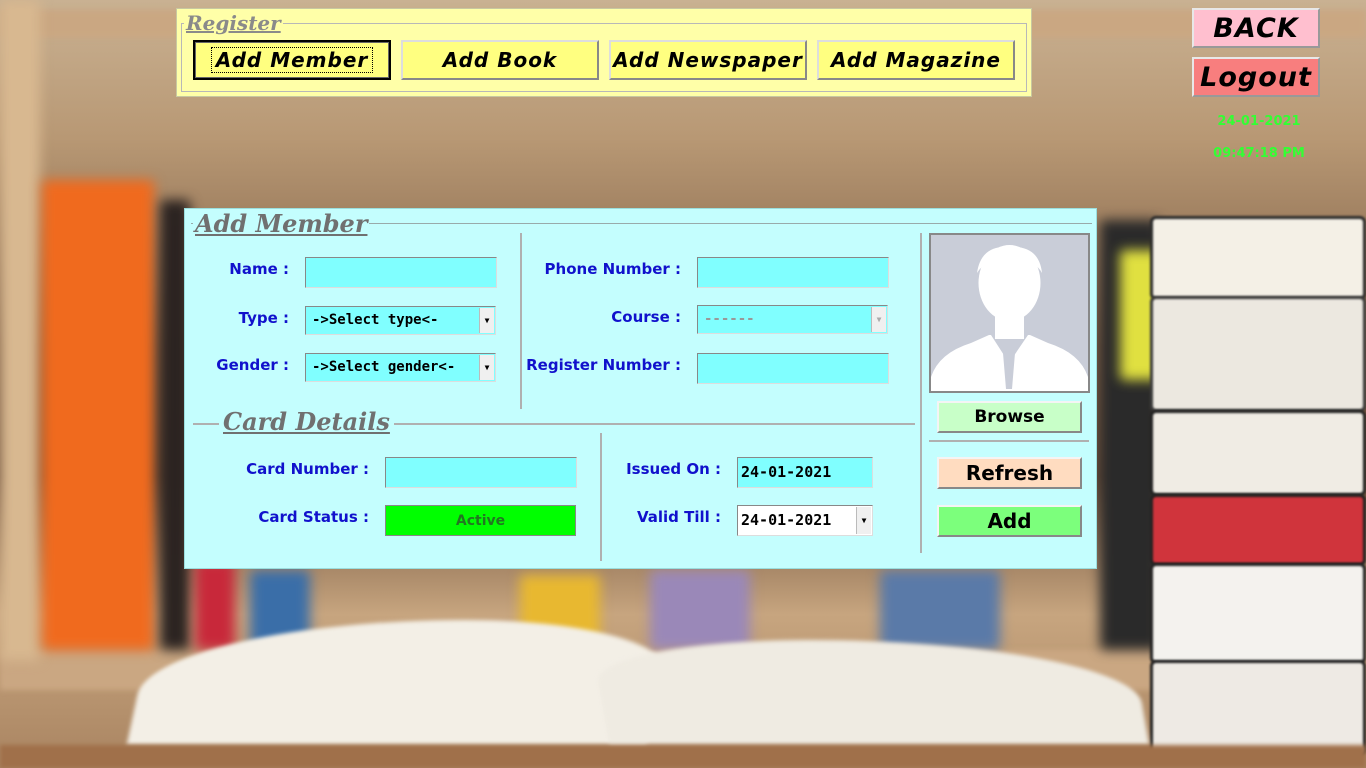 The image size is (1366, 768). Describe the element at coordinates (805, 472) in the screenshot. I see `issued-on-field: 24-01-2021` at that location.